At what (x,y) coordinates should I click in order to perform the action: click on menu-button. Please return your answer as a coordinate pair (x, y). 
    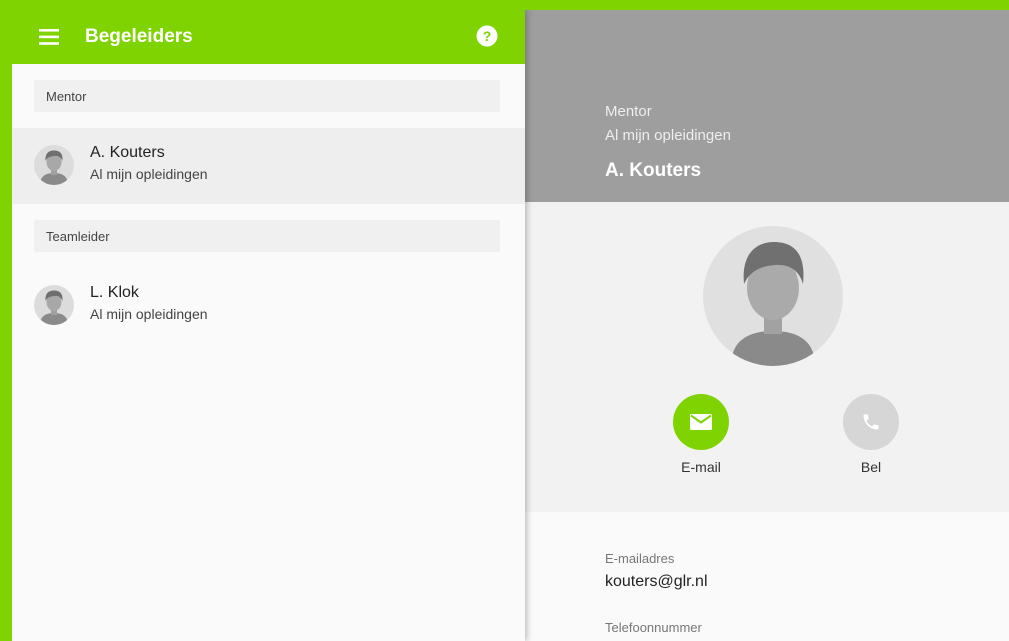
    Looking at the image, I should click on (50, 37).